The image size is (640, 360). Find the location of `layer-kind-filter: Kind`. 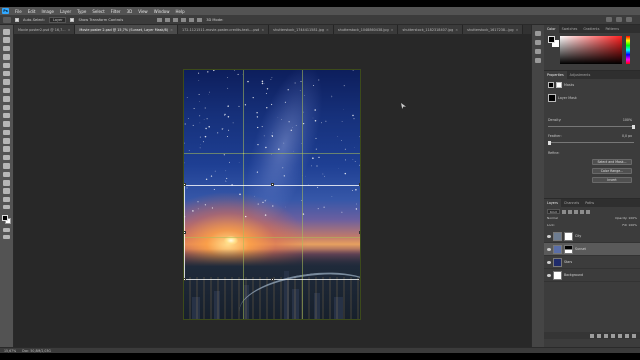

layer-kind-filter: Kind is located at coordinates (553, 211).